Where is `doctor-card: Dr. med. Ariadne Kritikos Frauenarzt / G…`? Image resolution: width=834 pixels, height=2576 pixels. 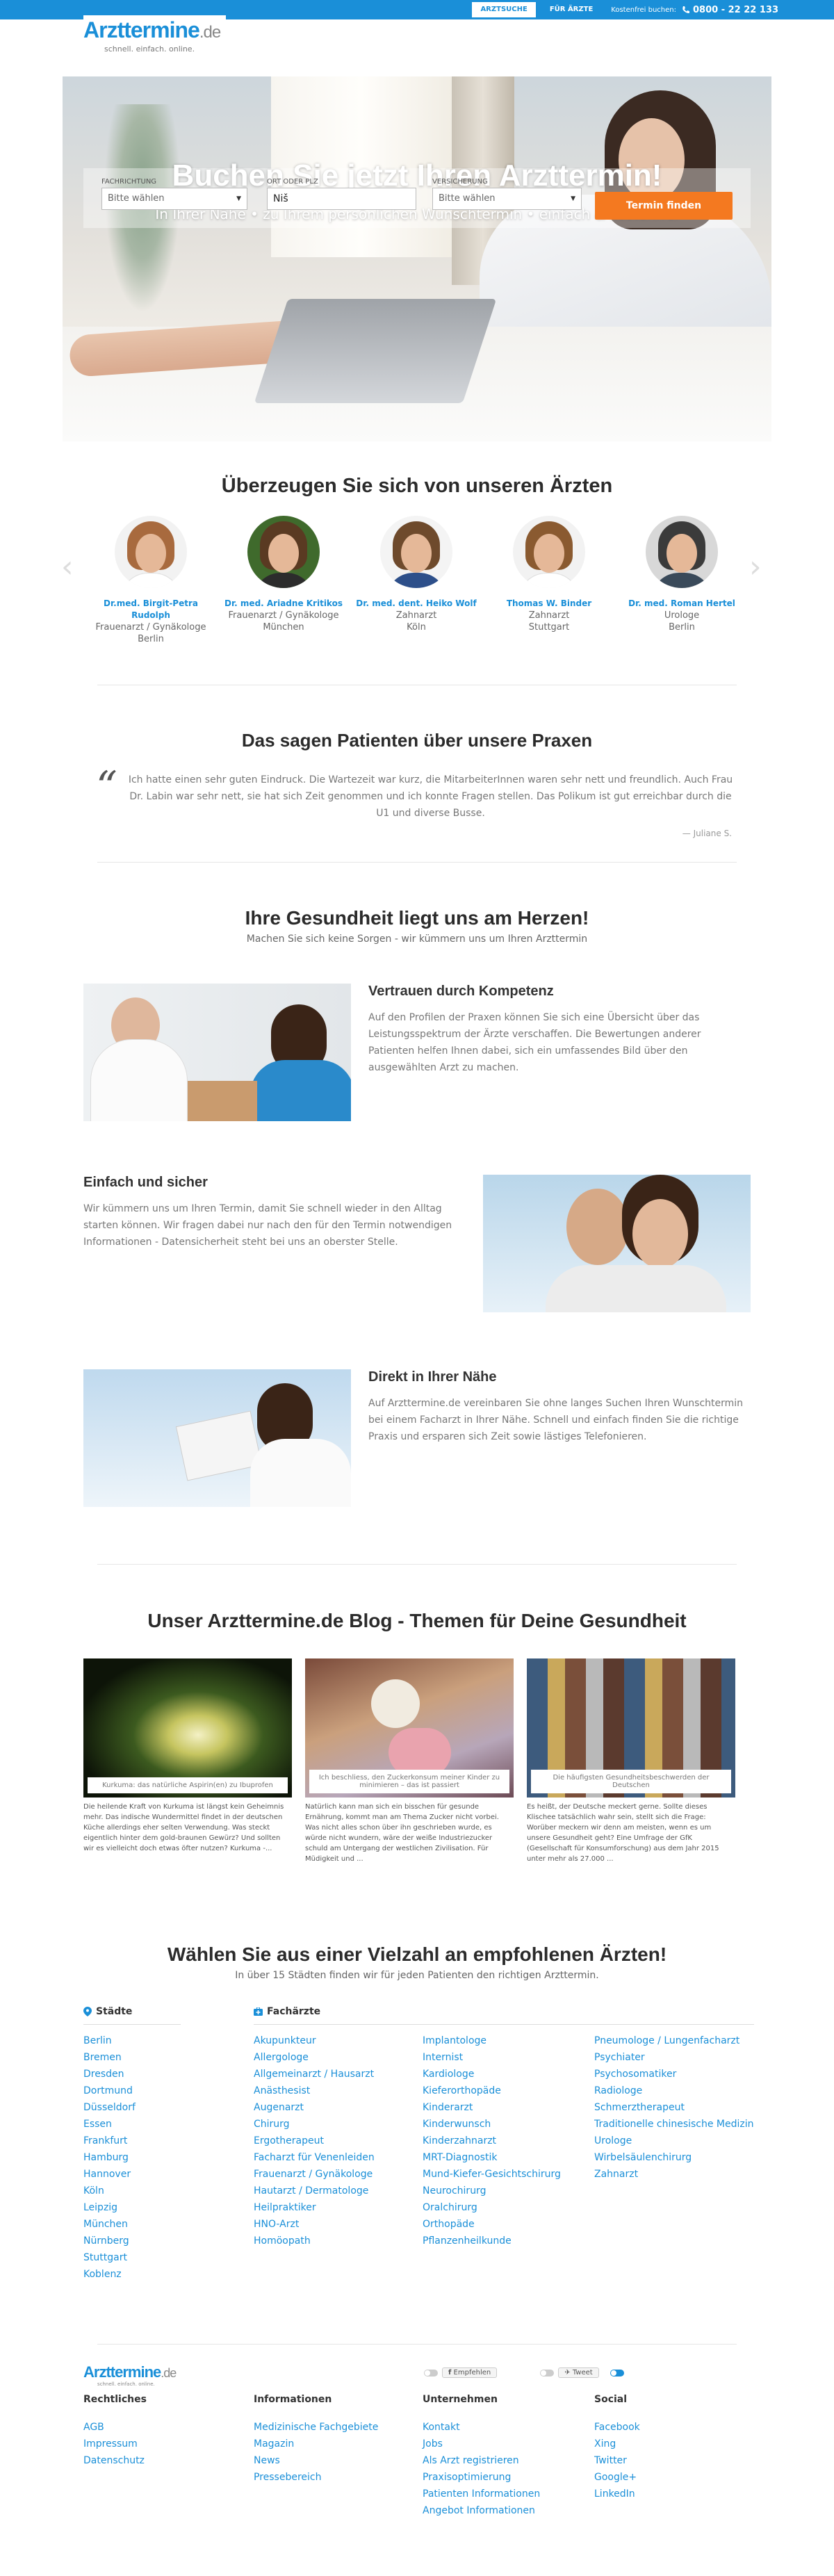
doctor-card: Dr. med. Ariadne Kritikos Frauenarzt / G… is located at coordinates (284, 574).